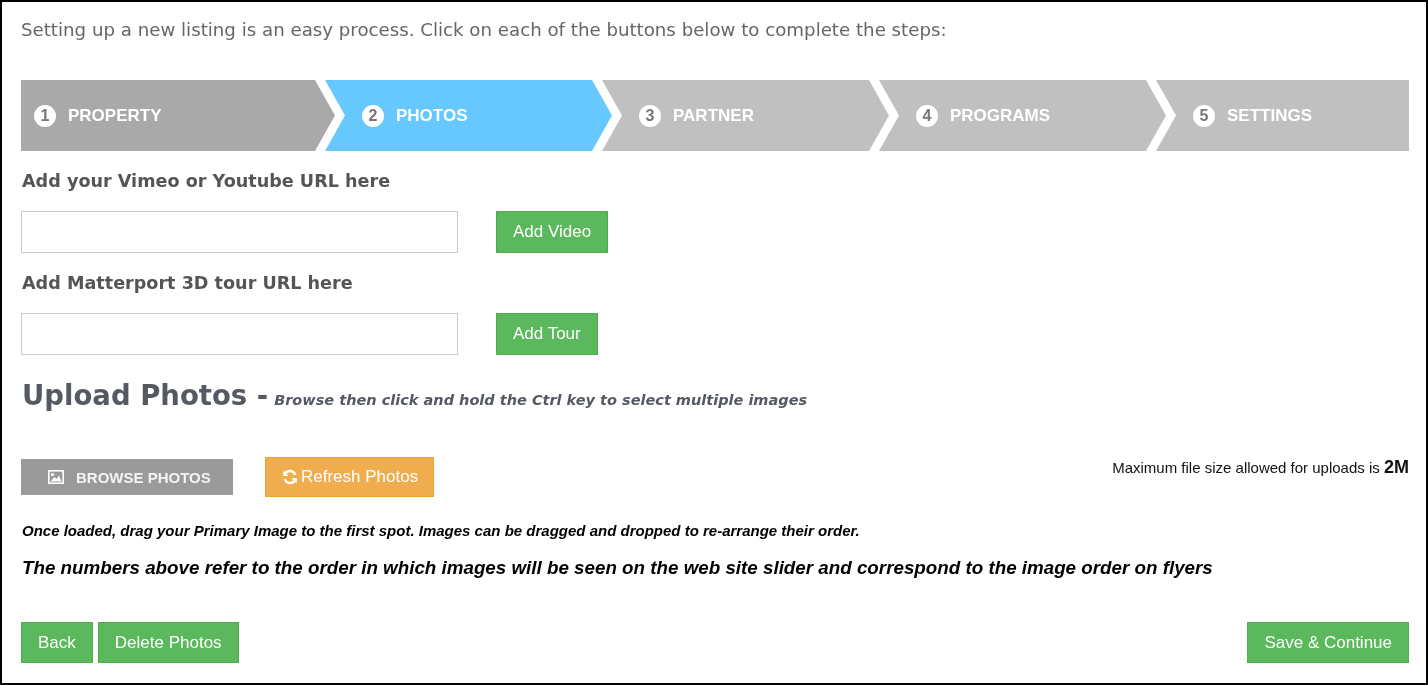  What do you see at coordinates (145, 395) in the screenshot?
I see `section-title: Upload Photos -` at bounding box center [145, 395].